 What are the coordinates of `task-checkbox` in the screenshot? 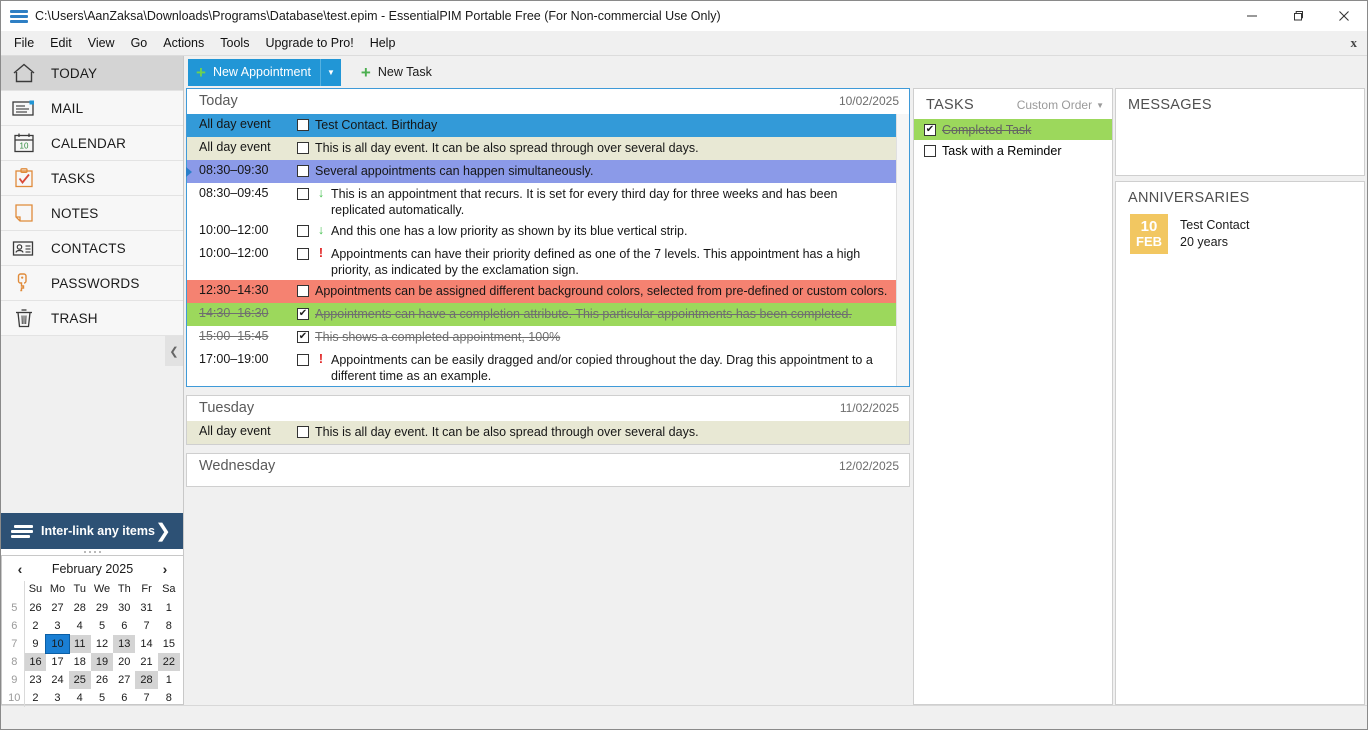 It's located at (930, 150).